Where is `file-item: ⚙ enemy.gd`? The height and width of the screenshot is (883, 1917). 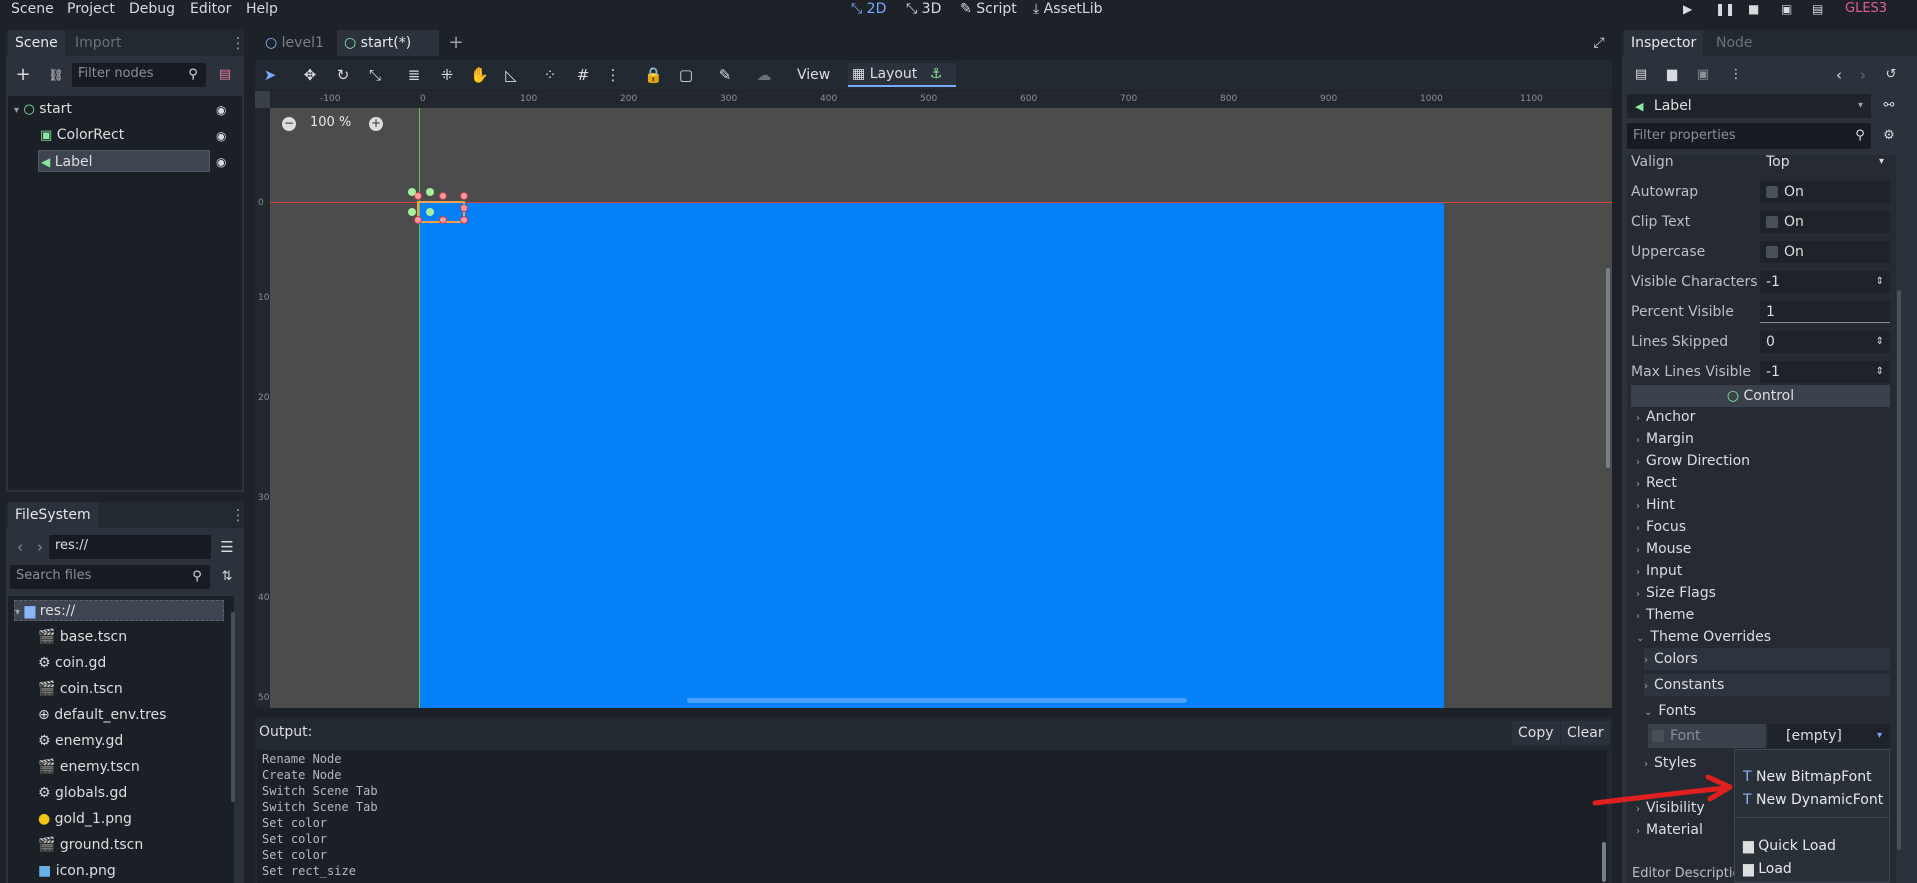
file-item: ⚙ enemy.gd is located at coordinates (80, 741).